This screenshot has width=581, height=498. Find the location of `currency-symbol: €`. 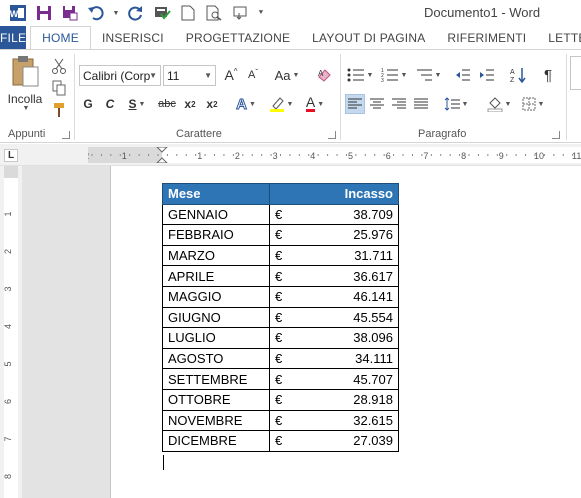

currency-symbol: € is located at coordinates (279, 379).